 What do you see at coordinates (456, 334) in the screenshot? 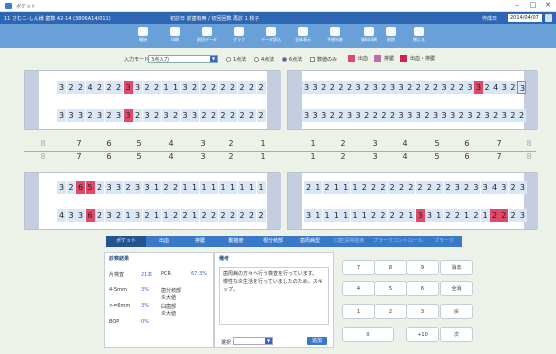
I see `keypad-key-14: 次` at bounding box center [456, 334].